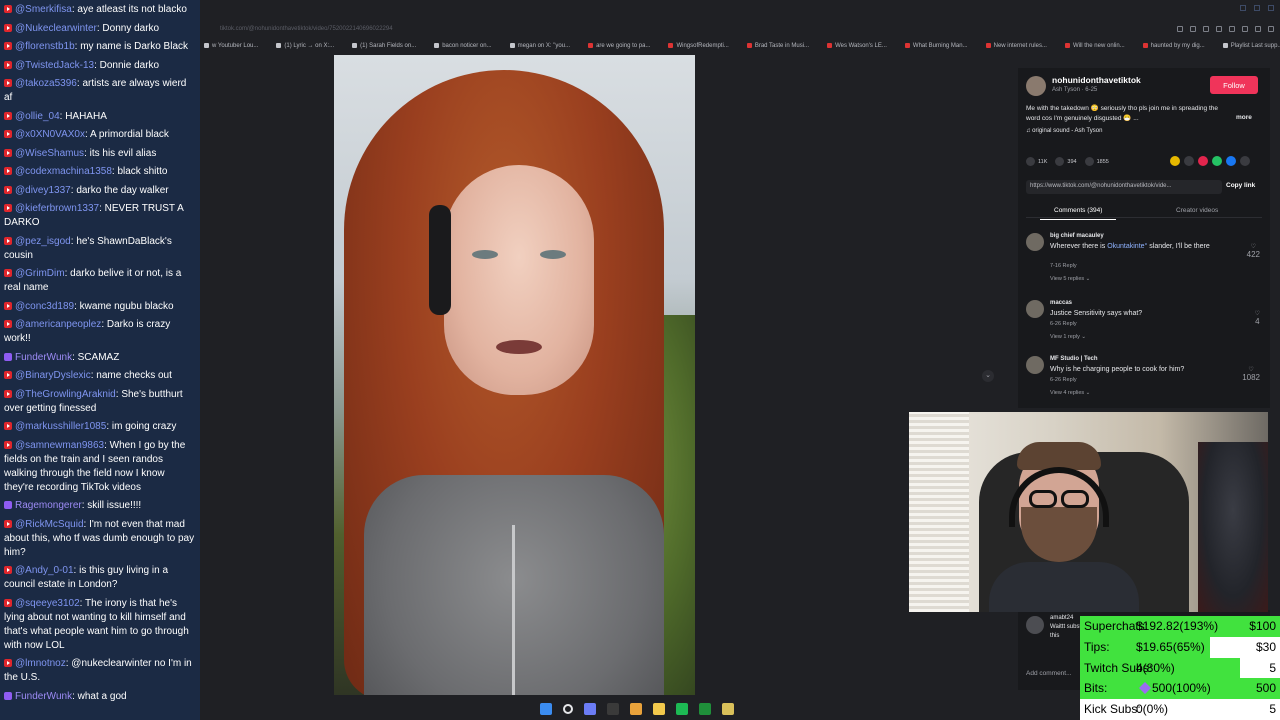 This screenshot has width=1280, height=720. I want to click on comment-stat: 394, so click(1066, 161).